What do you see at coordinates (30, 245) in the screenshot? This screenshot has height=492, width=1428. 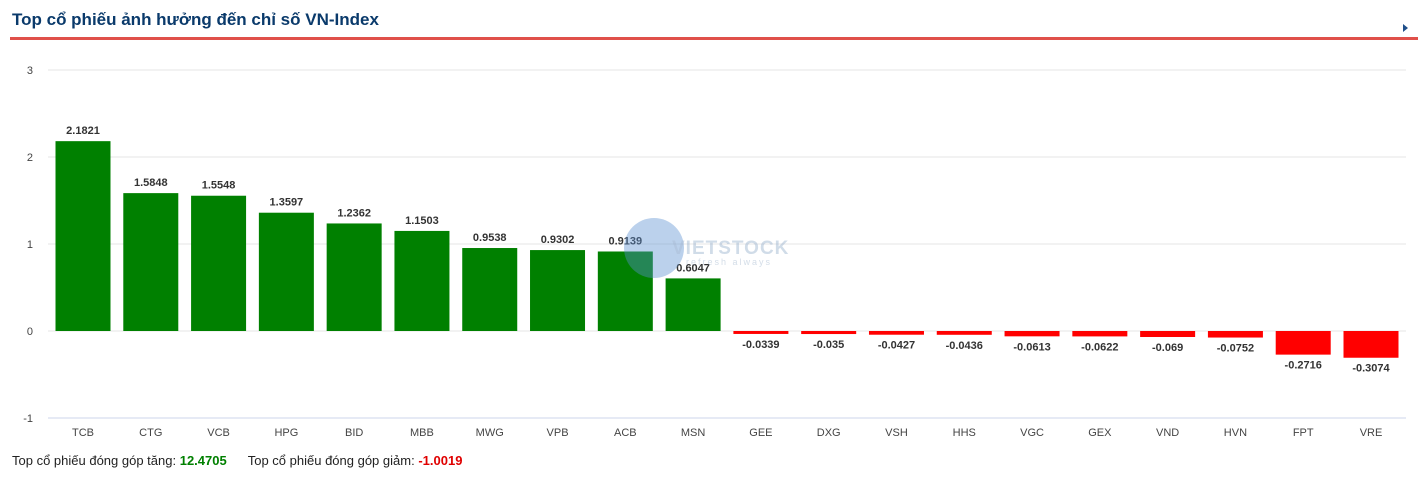 I see `y-tick-label: 1` at bounding box center [30, 245].